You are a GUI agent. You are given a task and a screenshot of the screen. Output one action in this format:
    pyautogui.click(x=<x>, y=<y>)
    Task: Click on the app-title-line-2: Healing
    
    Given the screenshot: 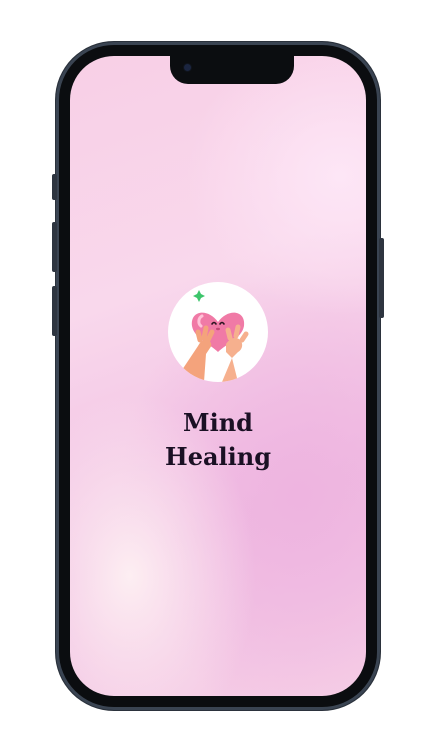 What is the action you would take?
    pyautogui.click(x=218, y=456)
    